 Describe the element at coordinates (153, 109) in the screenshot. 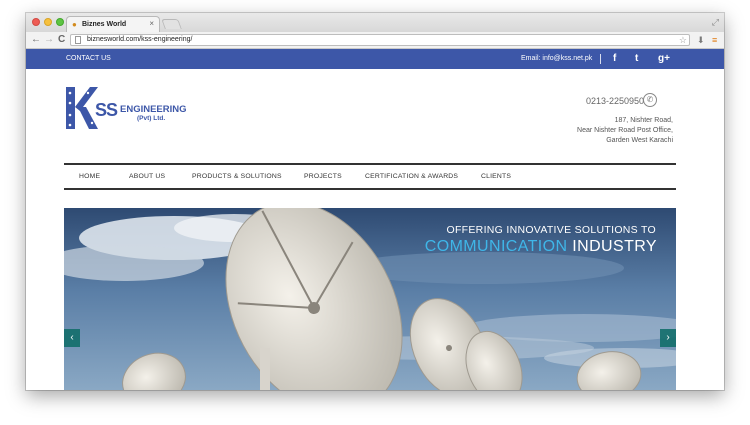

I see `logo-engineering-text: ENGINEERING` at that location.